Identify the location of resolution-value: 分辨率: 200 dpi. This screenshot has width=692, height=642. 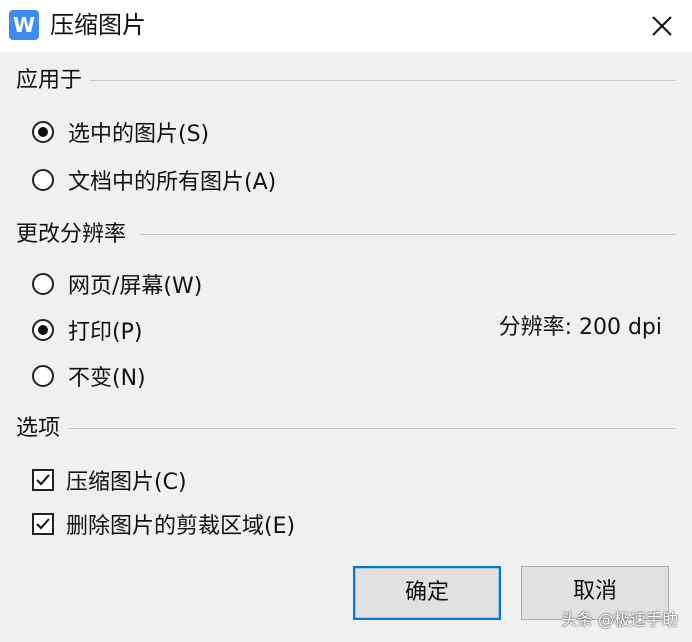
(580, 327).